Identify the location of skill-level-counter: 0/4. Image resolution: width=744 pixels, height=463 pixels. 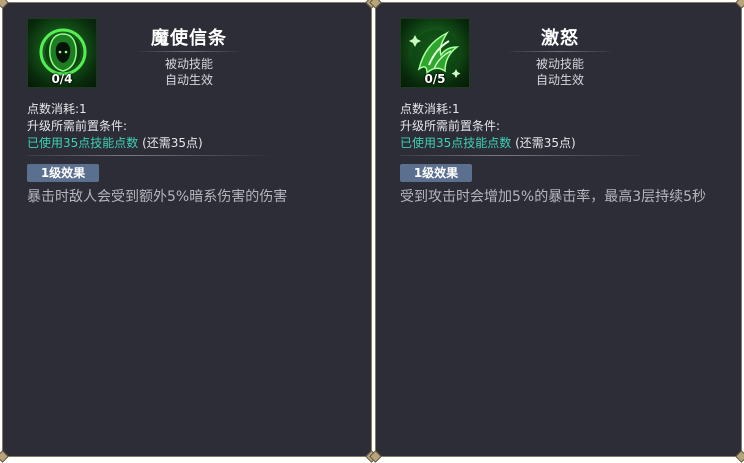
(62, 79).